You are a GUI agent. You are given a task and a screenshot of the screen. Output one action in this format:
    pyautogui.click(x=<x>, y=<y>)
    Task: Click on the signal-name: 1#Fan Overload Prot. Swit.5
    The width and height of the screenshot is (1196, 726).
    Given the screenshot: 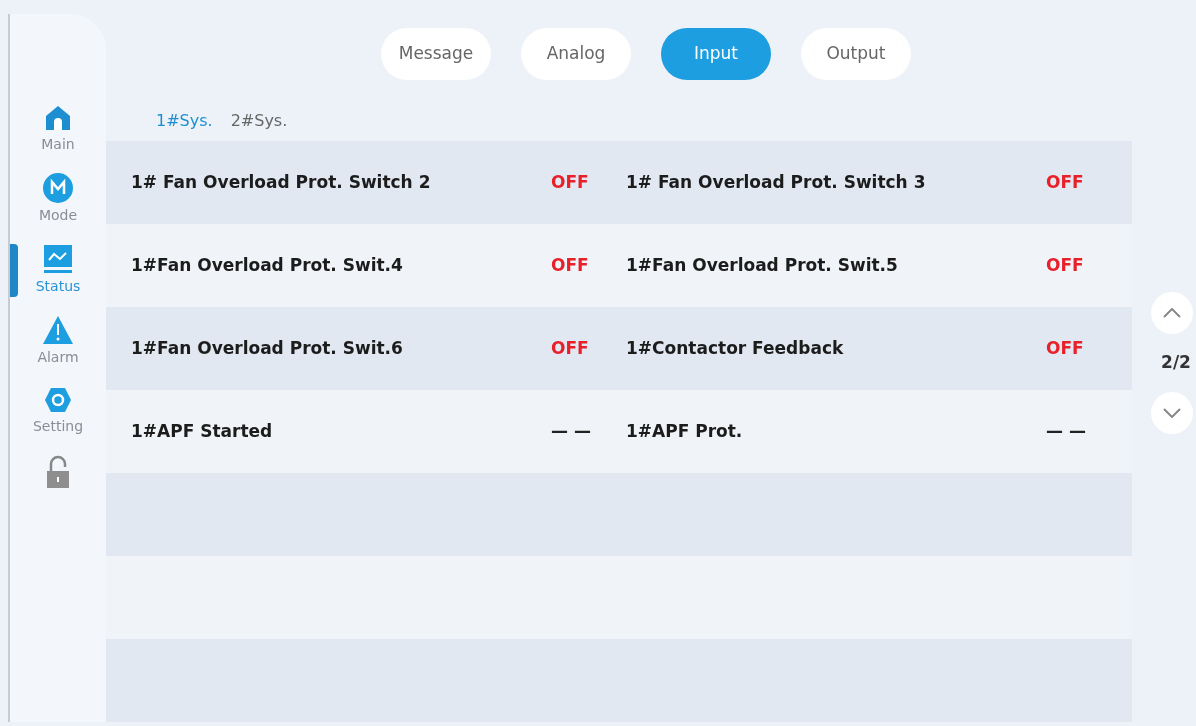 What is the action you would take?
    pyautogui.click(x=762, y=265)
    